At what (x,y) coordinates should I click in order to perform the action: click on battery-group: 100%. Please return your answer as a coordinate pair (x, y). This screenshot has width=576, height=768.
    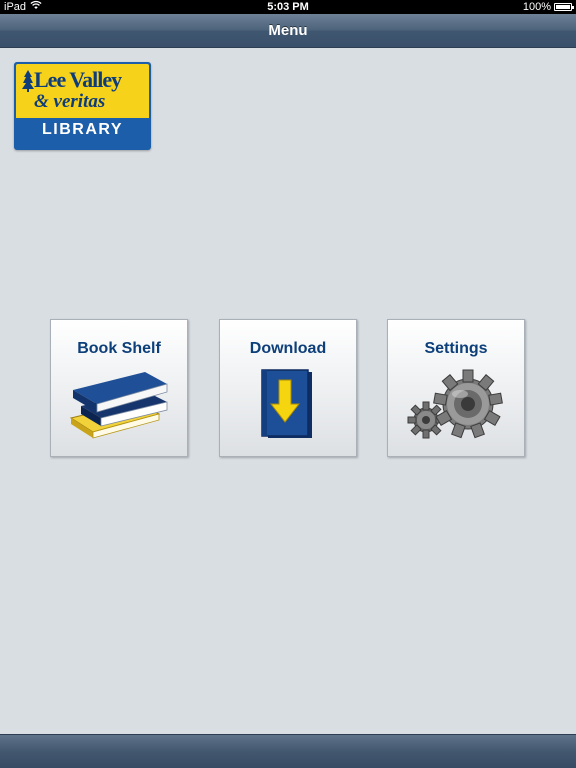
    Looking at the image, I should click on (548, 7).